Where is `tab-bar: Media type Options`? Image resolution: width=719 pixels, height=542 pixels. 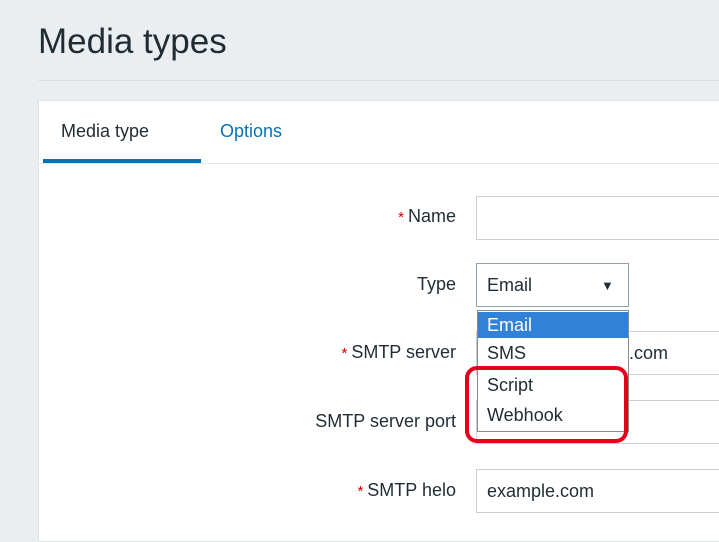
tab-bar: Media type Options is located at coordinates (379, 132).